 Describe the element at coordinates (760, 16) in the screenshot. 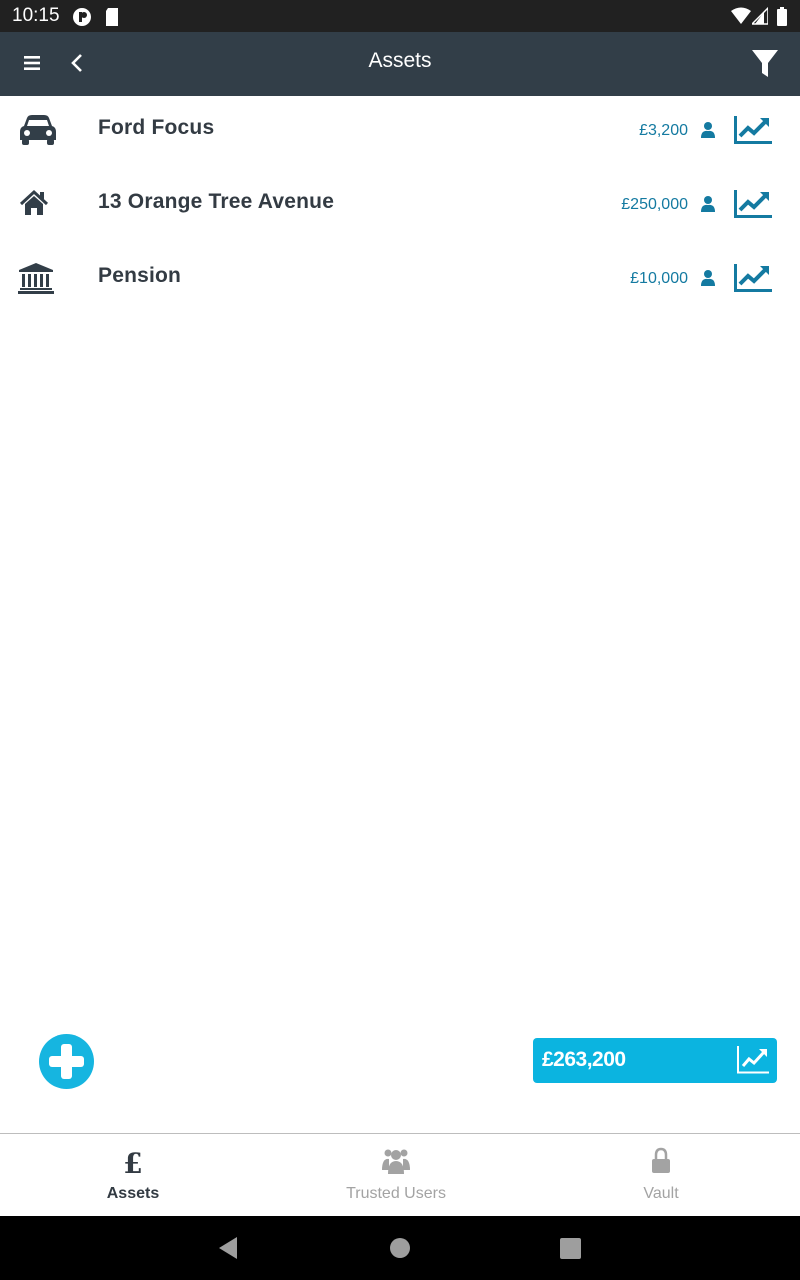

I see `signal-icon` at that location.